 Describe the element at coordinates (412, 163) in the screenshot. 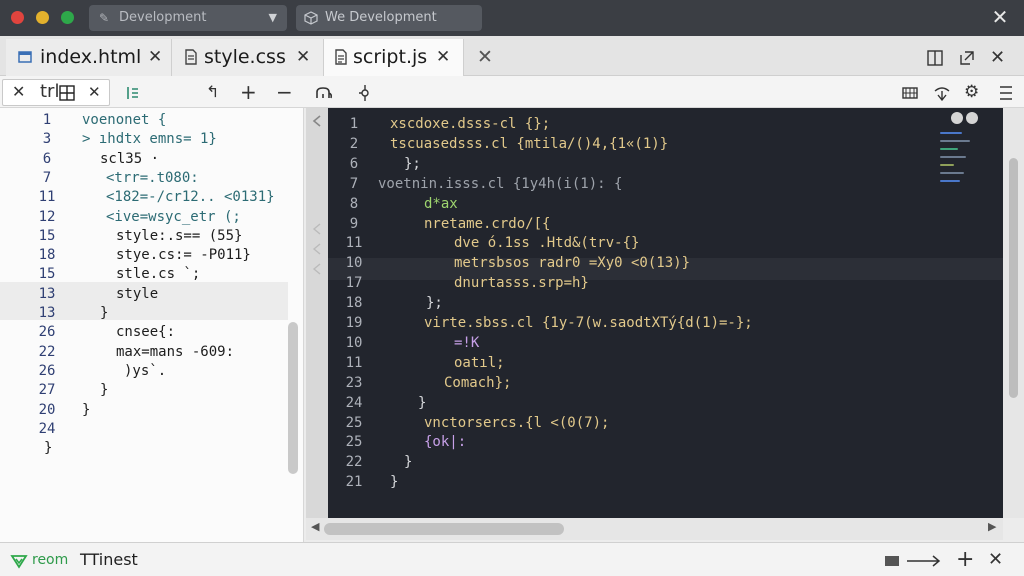

I see `code-line: };` at that location.